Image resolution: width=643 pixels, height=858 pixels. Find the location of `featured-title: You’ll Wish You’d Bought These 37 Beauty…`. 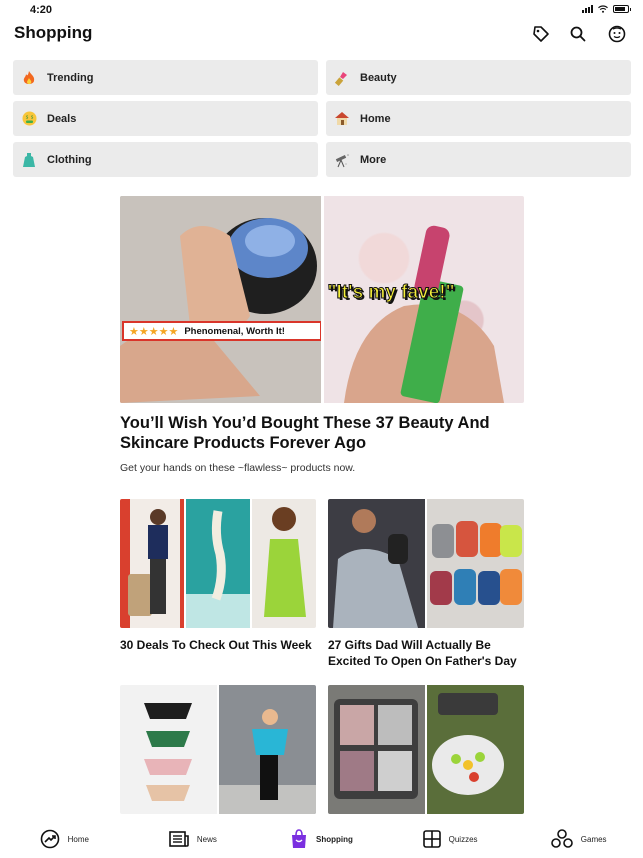

featured-title: You’ll Wish You’d Bought These 37 Beauty… is located at coordinates (305, 433).